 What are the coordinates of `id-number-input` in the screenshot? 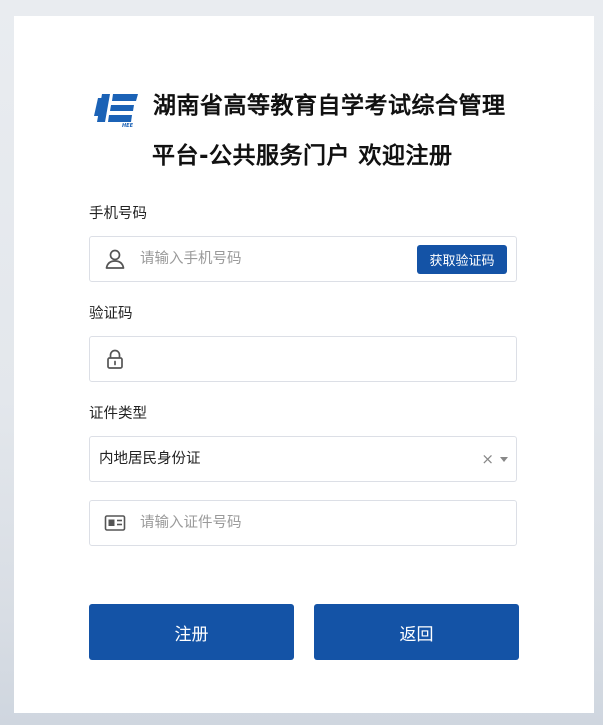 It's located at (275, 523).